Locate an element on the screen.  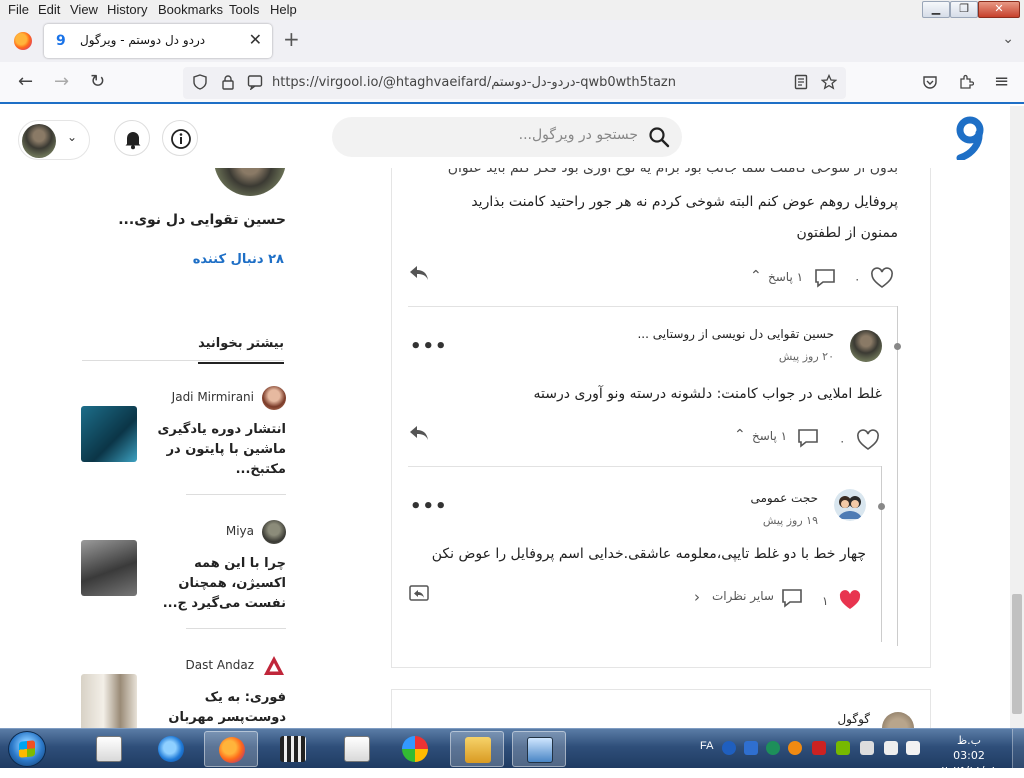
forward-icon: → is located at coordinates (61, 82).